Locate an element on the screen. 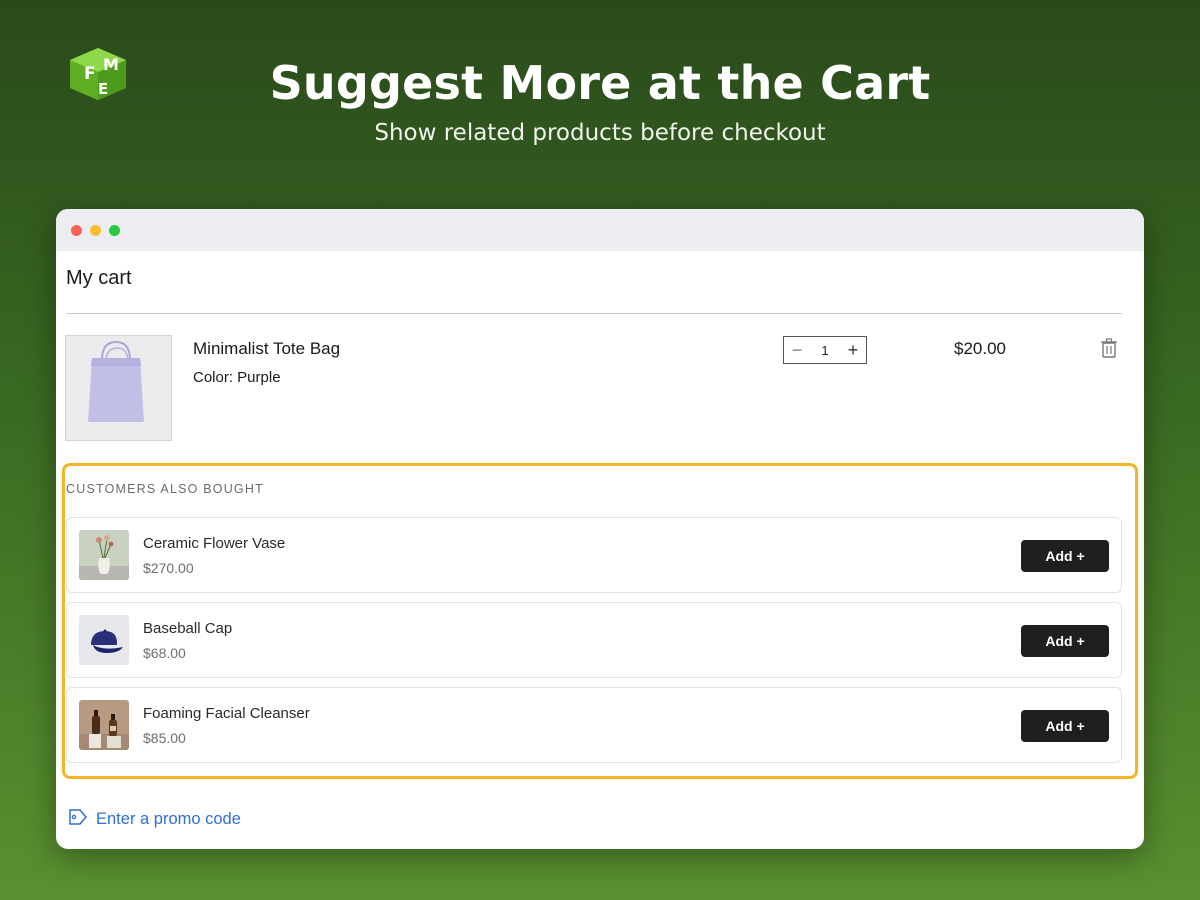 This screenshot has height=900, width=1200. suggestions-title: CUSTOMERS ALSO BOUGHT is located at coordinates (165, 489).